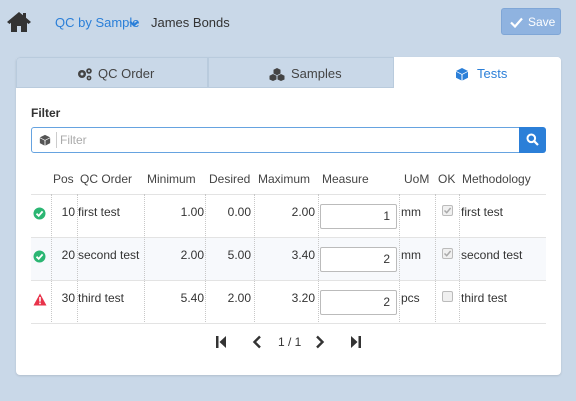  Describe the element at coordinates (68, 298) in the screenshot. I see `cell-pos: 30` at that location.